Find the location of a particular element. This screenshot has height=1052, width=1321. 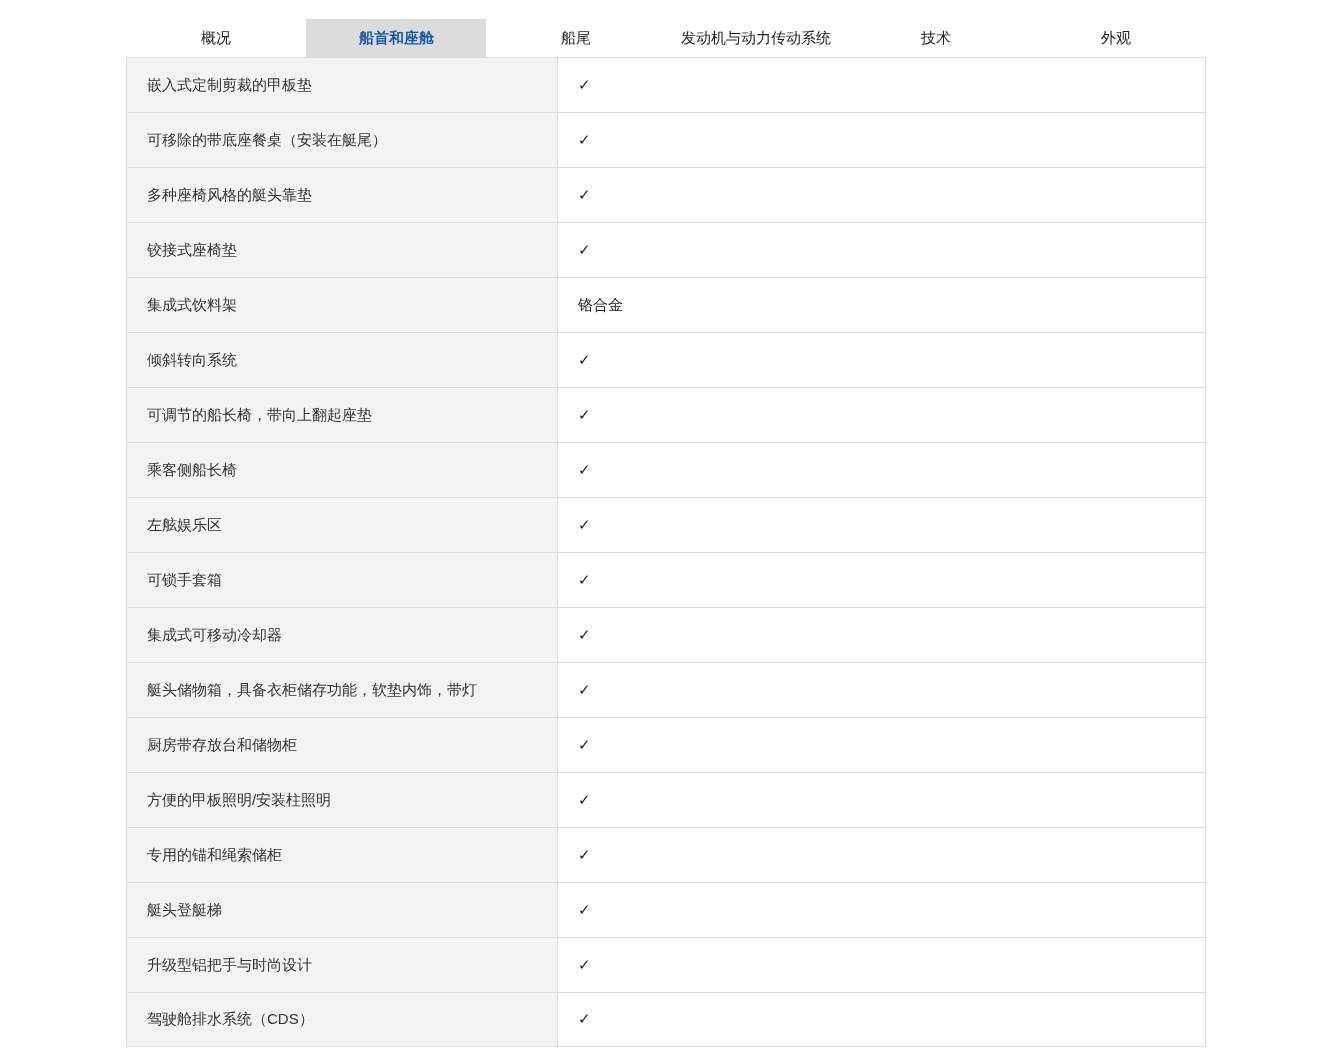

table-cell: 铰接式座椅垫 is located at coordinates (342, 250).